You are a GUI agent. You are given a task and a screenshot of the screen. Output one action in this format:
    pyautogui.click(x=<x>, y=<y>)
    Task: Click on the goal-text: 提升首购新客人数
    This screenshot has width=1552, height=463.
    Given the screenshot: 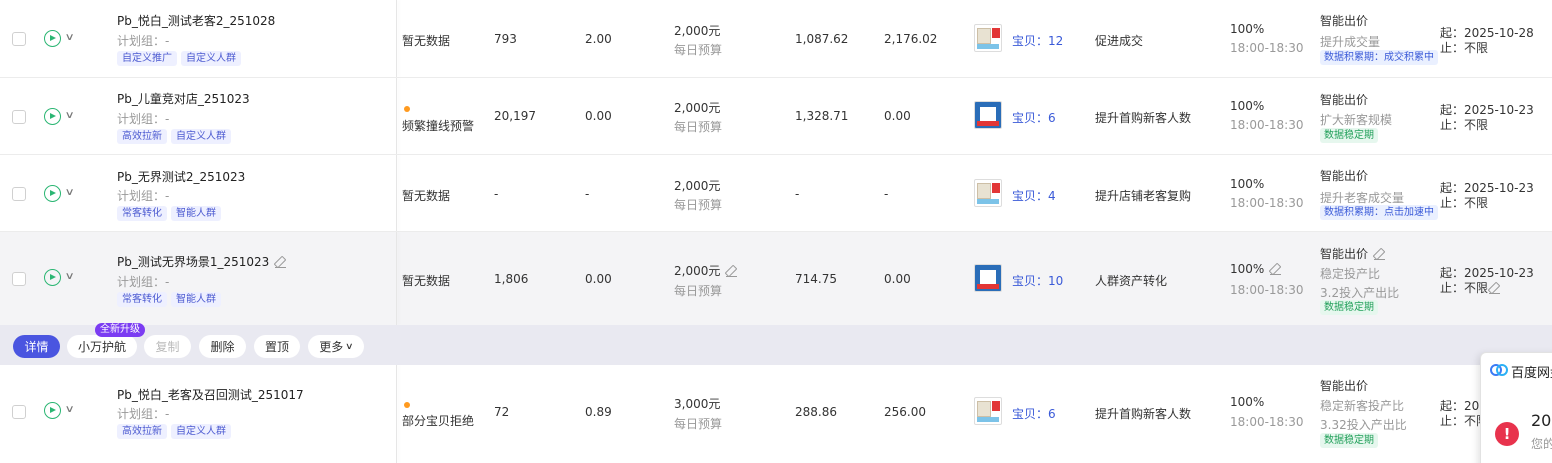 What is the action you would take?
    pyautogui.click(x=1143, y=118)
    